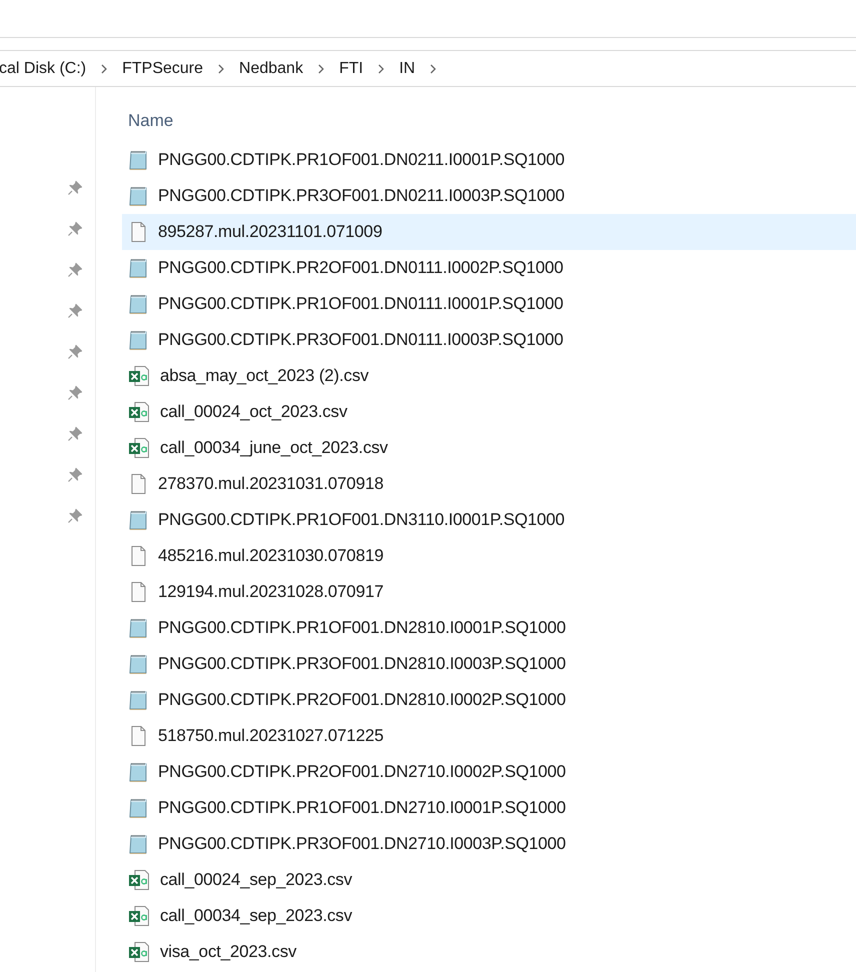  Describe the element at coordinates (489, 412) in the screenshot. I see `file-row: call_00024_oct_2023.csv` at that location.